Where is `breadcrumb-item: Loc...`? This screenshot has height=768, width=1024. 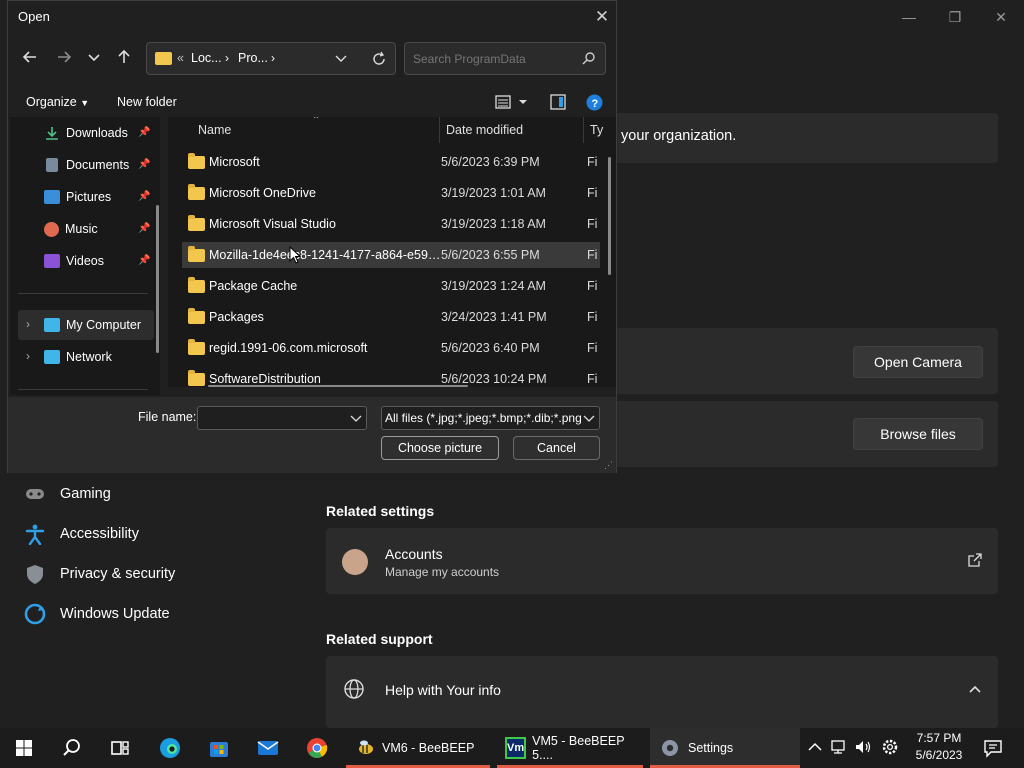
breadcrumb-item: Loc... is located at coordinates (206, 58).